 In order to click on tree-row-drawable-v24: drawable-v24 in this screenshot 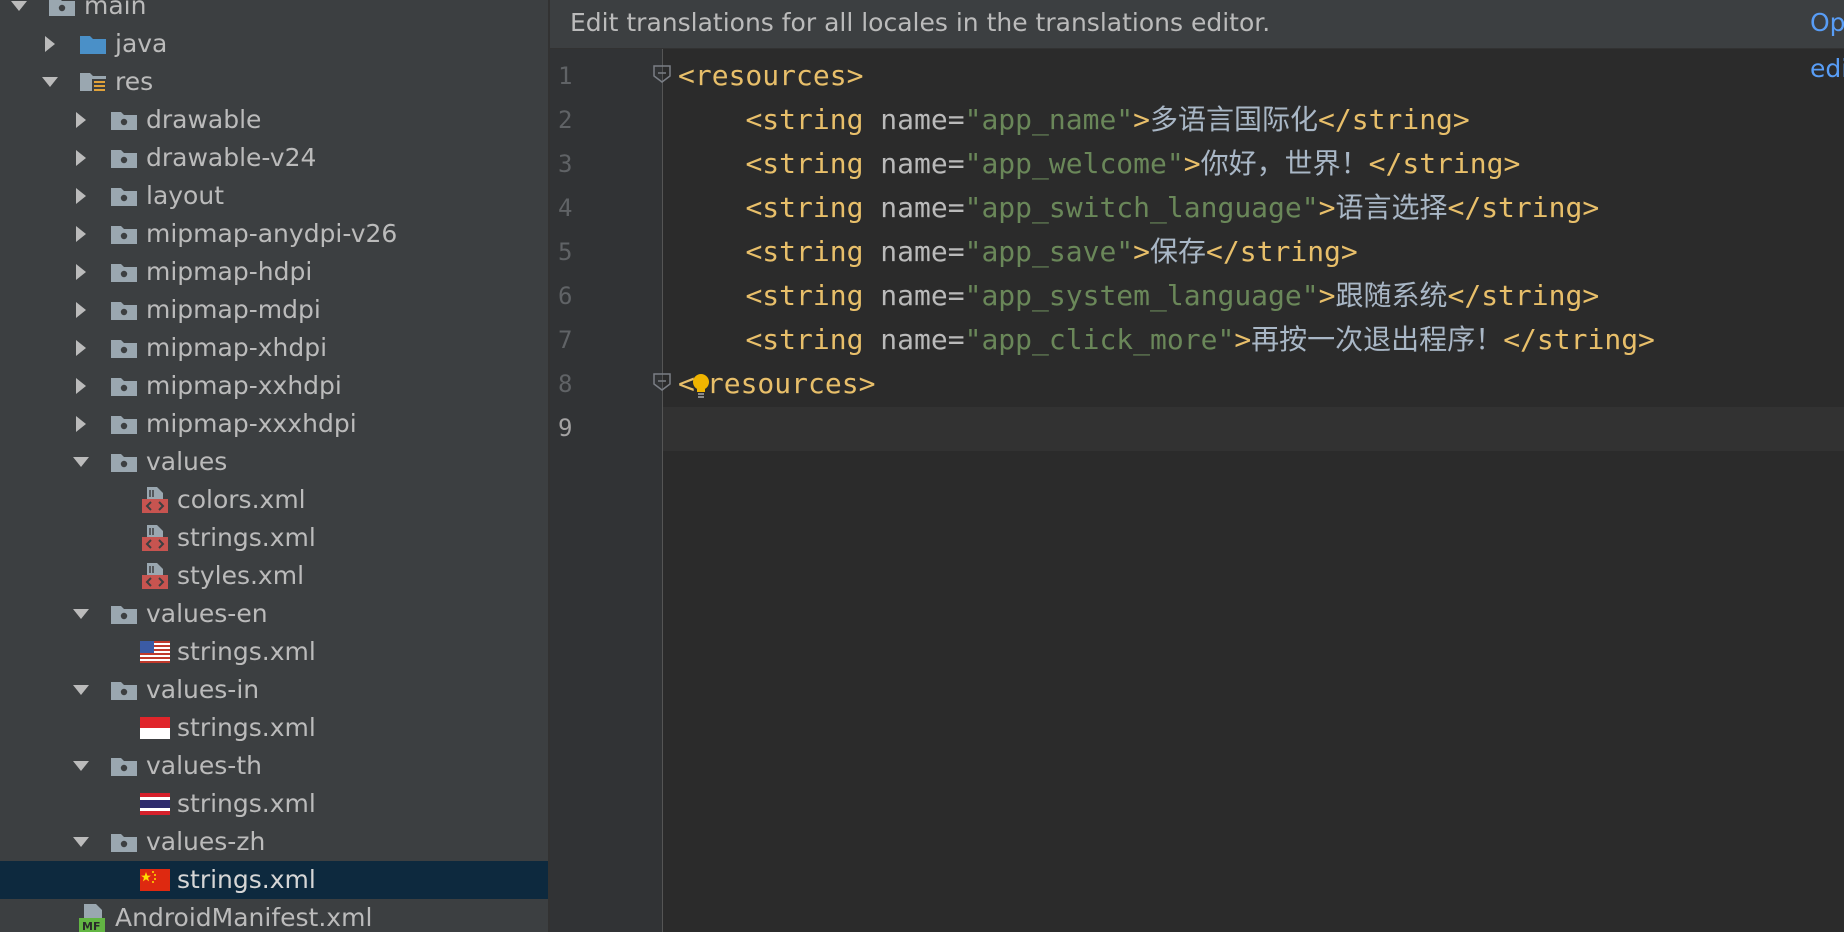, I will do `click(274, 158)`.